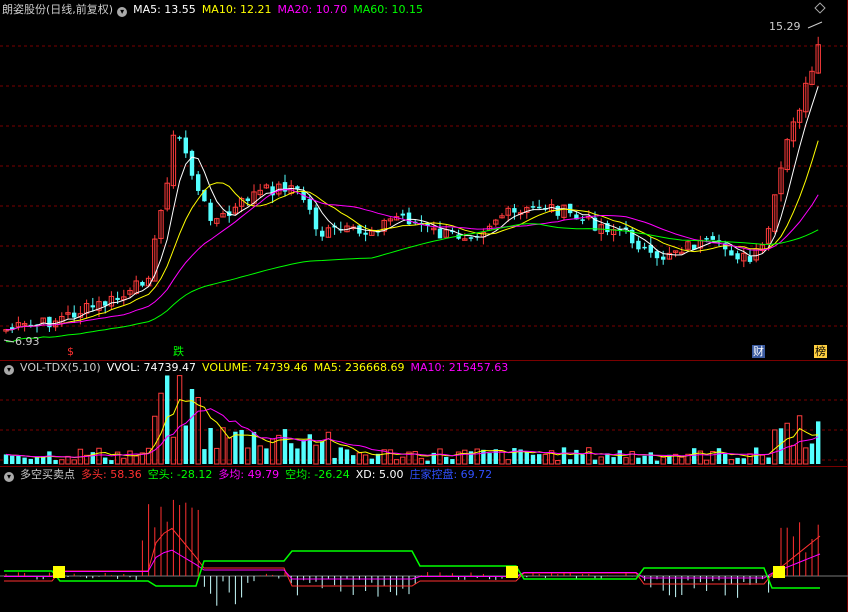 The image size is (848, 612). What do you see at coordinates (70, 351) in the screenshot?
I see `event-tag-dollar: $` at bounding box center [70, 351].